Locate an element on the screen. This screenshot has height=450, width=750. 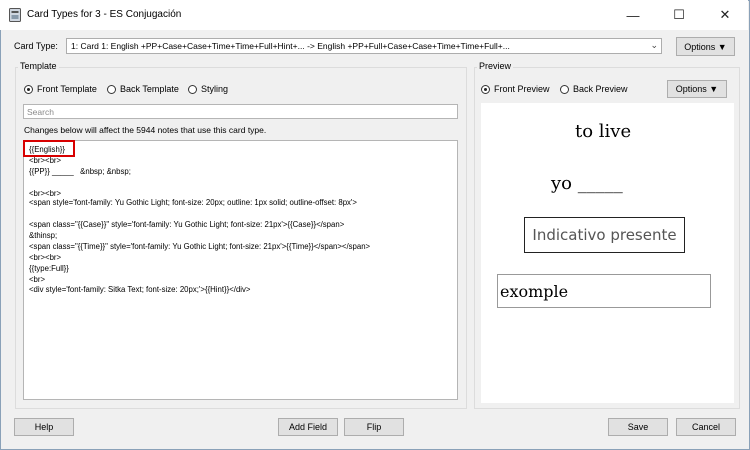
help-button: Help is located at coordinates (44, 427).